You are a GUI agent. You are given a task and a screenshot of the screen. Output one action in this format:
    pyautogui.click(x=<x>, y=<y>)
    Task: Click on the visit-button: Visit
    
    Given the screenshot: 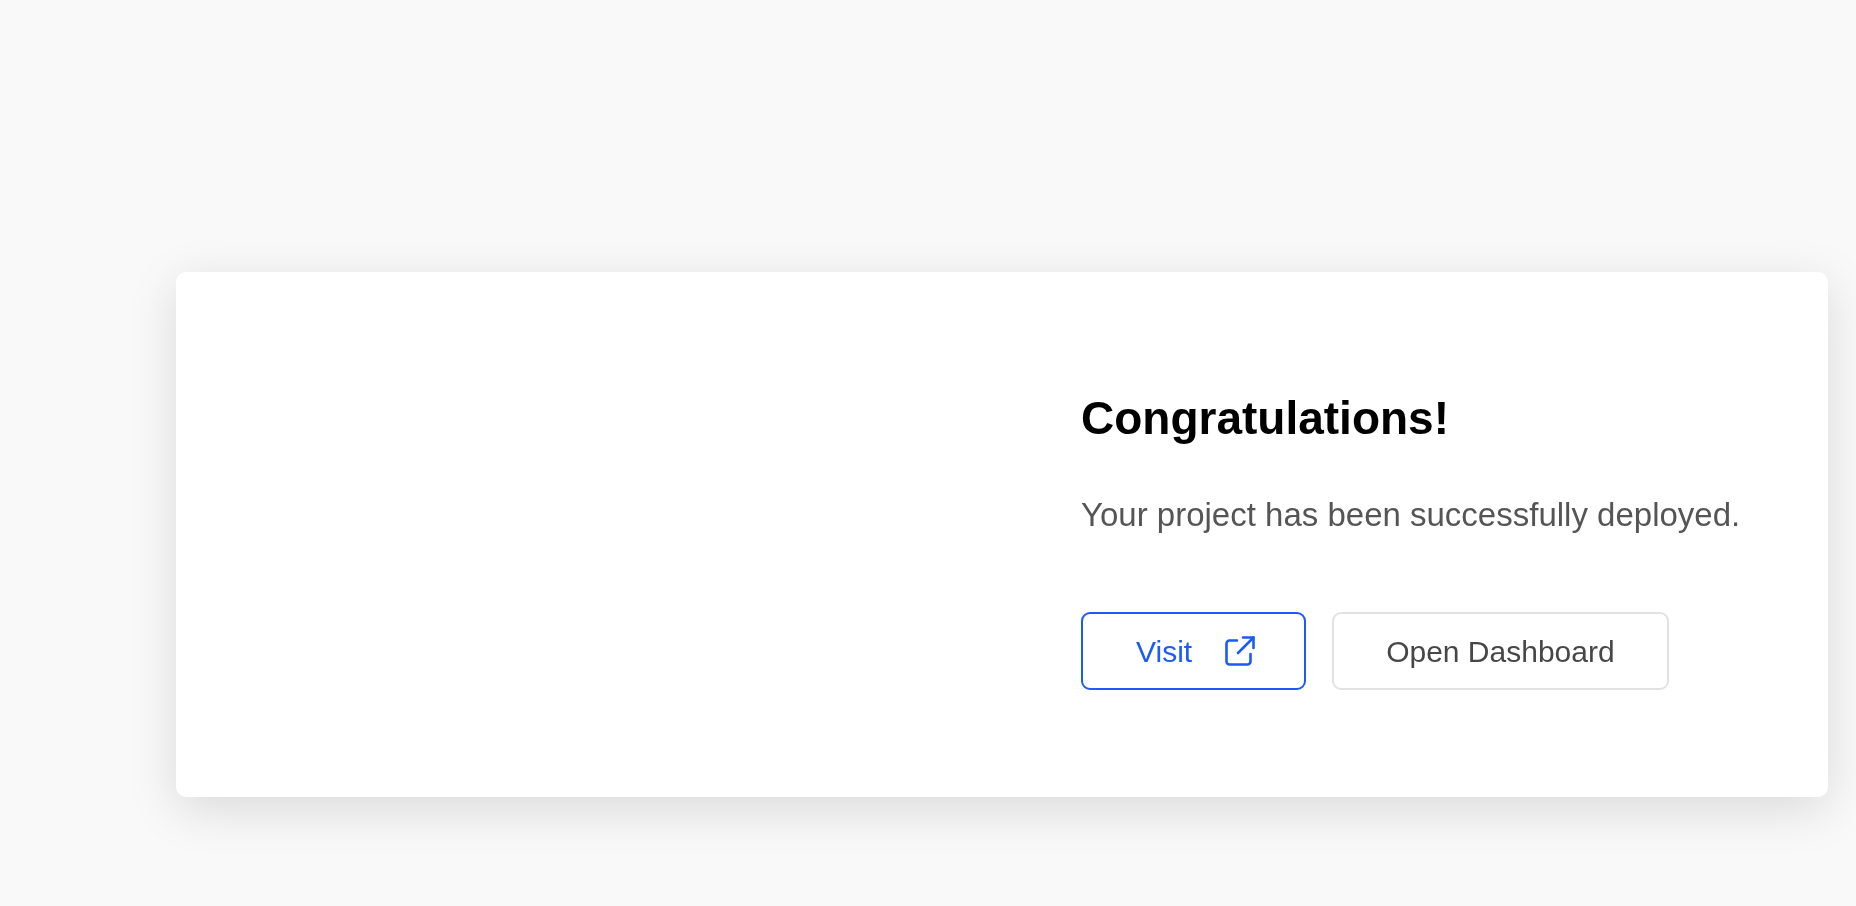 What is the action you would take?
    pyautogui.click(x=1194, y=651)
    